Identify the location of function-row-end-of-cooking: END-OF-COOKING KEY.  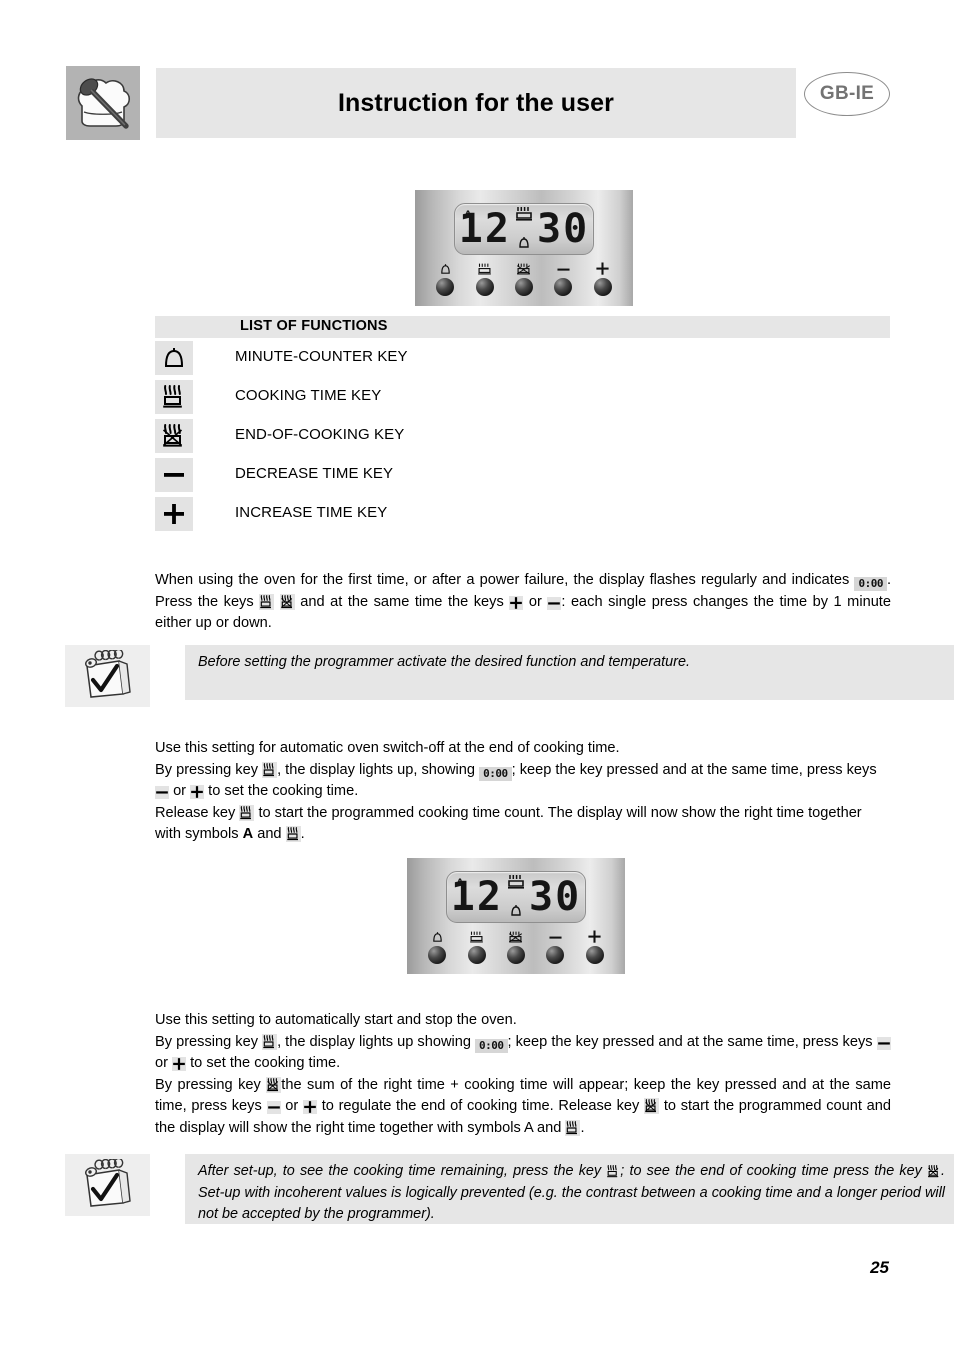
(525, 438).